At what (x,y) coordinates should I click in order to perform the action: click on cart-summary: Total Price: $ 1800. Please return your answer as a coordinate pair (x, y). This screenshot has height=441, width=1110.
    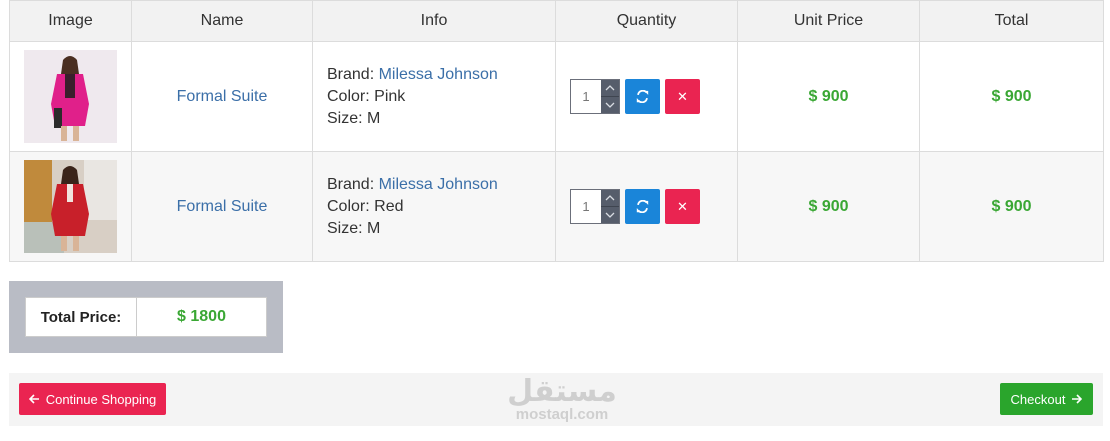
    Looking at the image, I should click on (146, 317).